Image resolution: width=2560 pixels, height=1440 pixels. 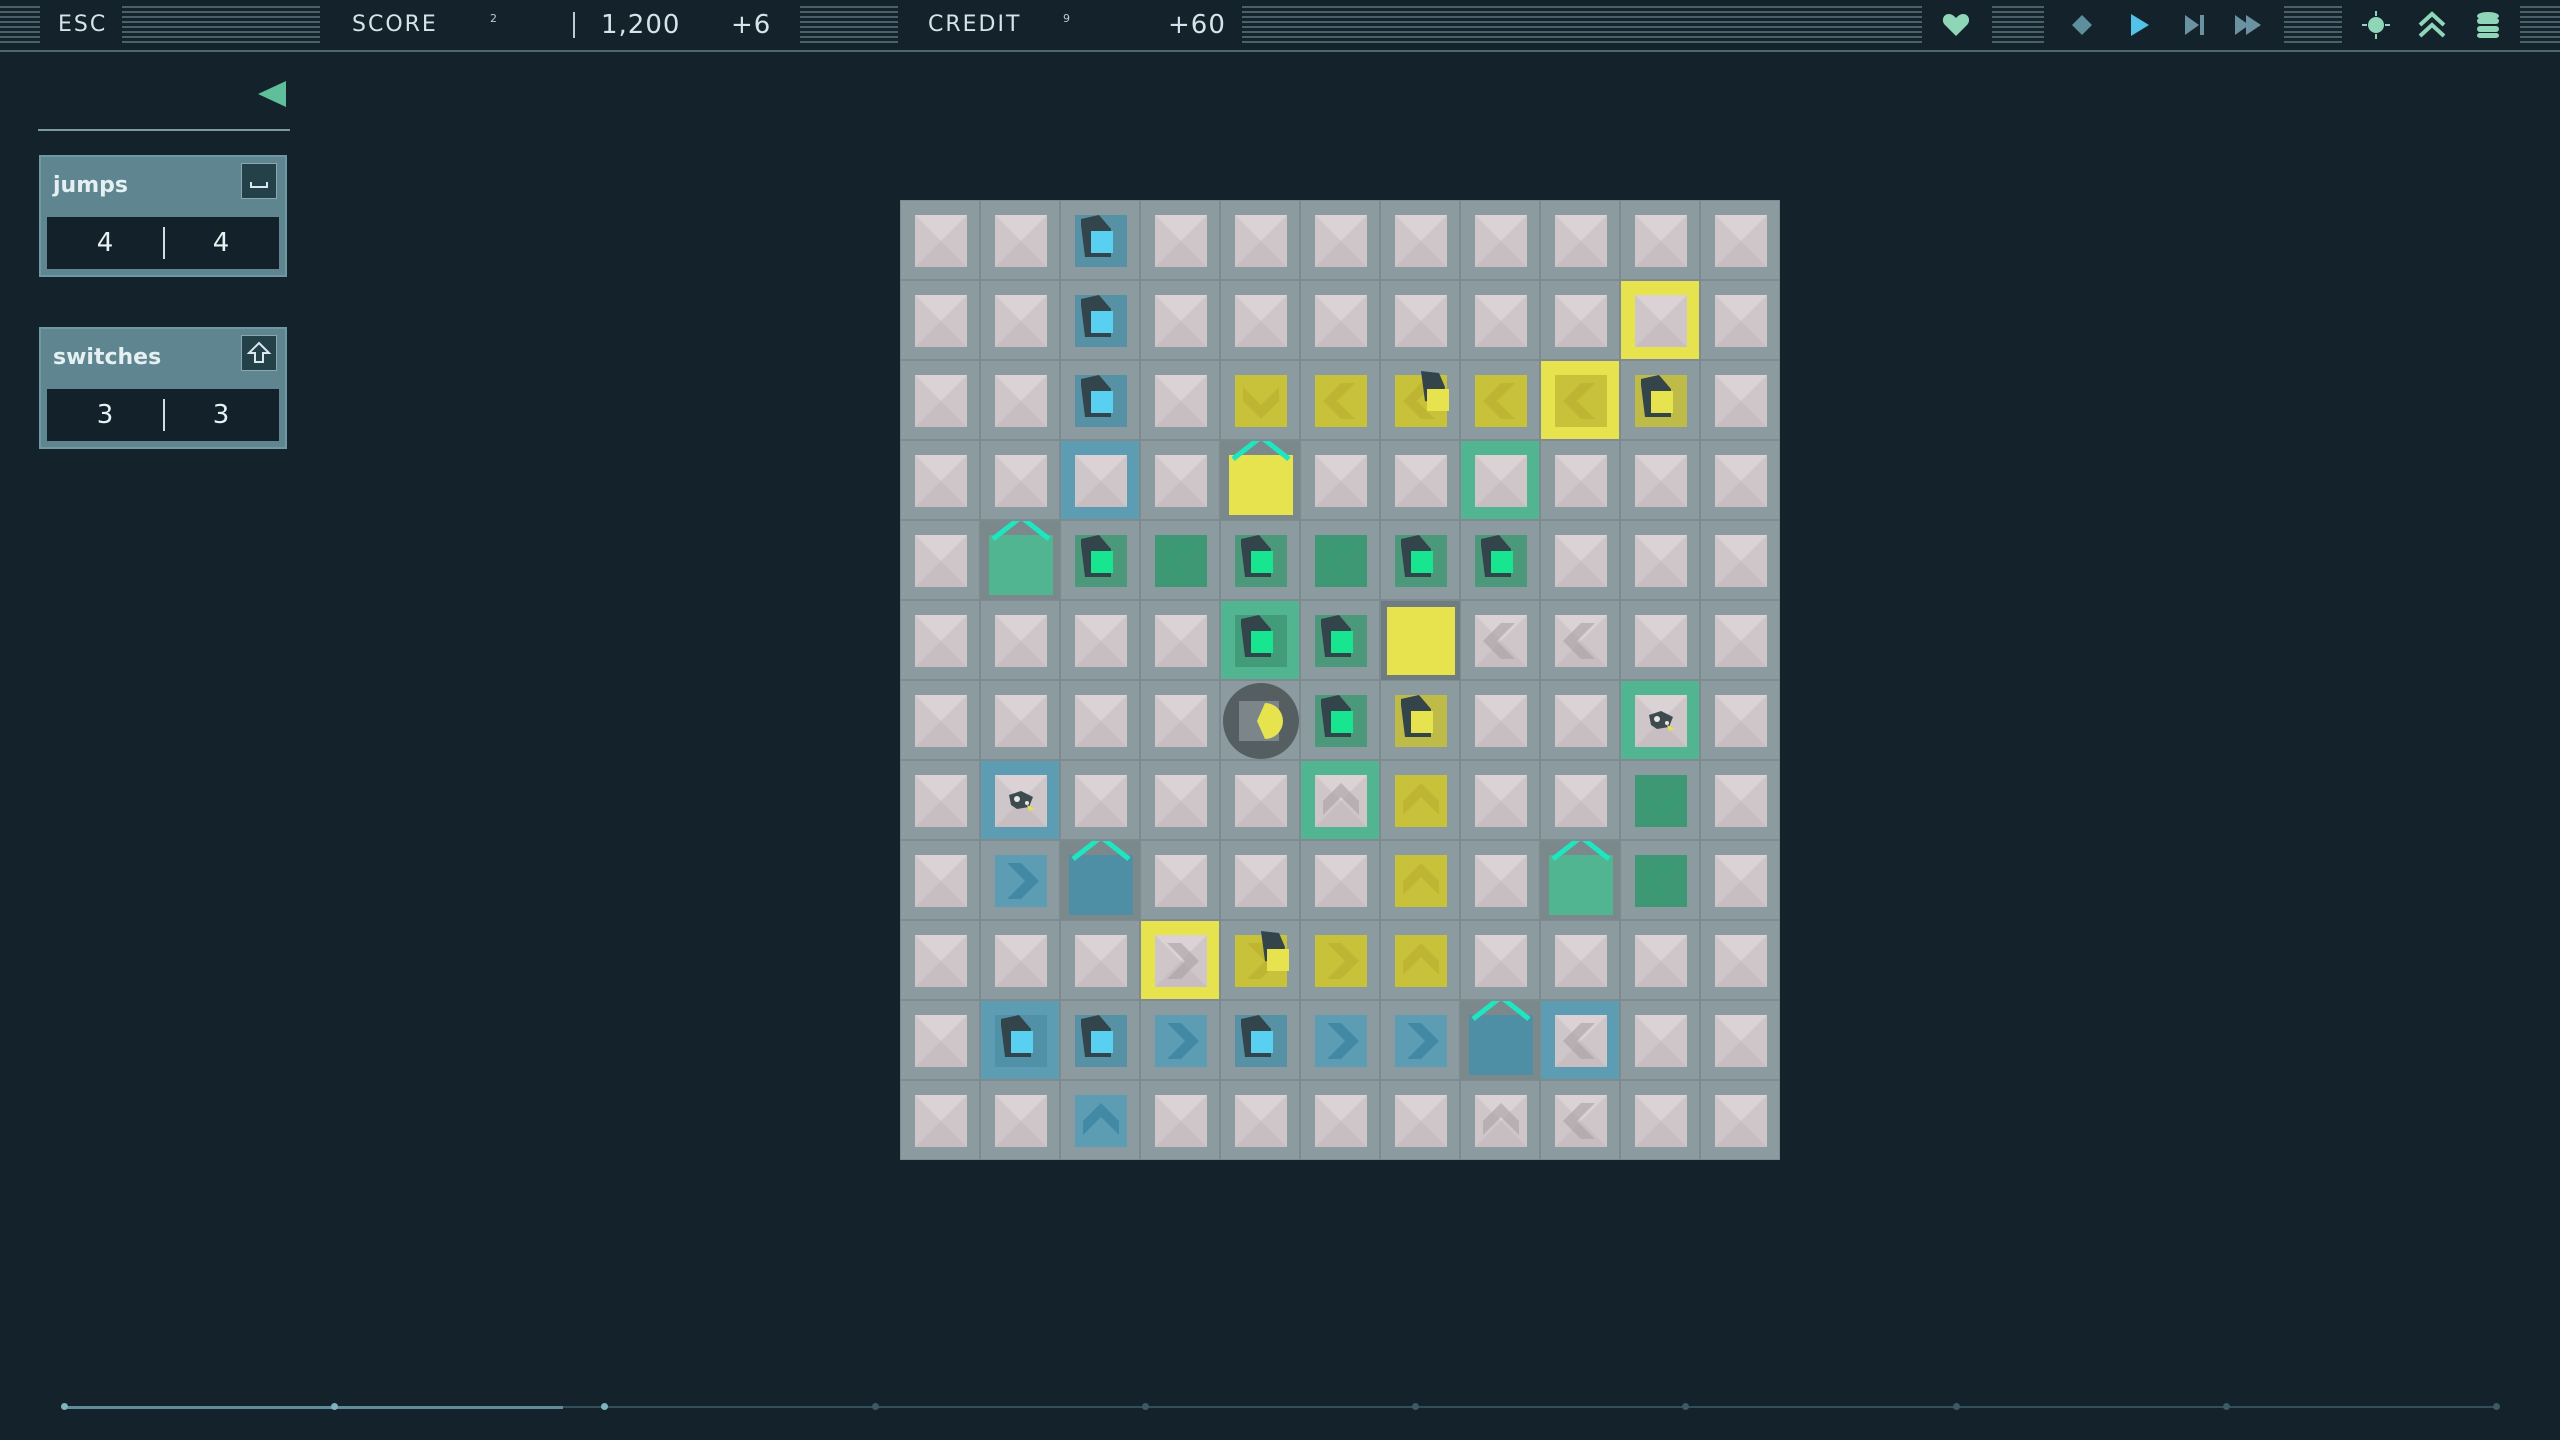 What do you see at coordinates (1260, 960) in the screenshot?
I see `board-cell-r9-c4` at bounding box center [1260, 960].